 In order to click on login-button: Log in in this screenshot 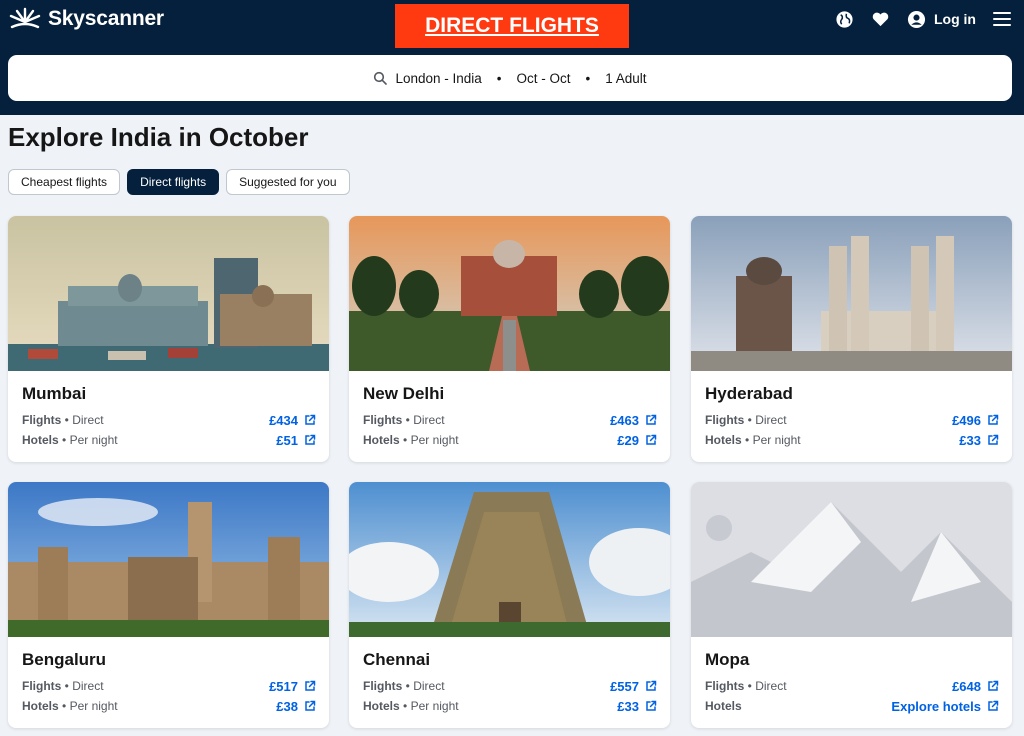, I will do `click(941, 19)`.